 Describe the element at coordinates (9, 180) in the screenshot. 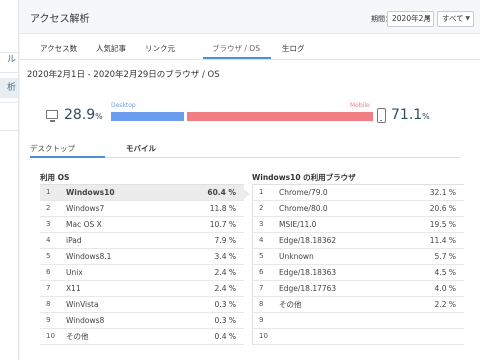

I see `sidebar: ル 析` at that location.